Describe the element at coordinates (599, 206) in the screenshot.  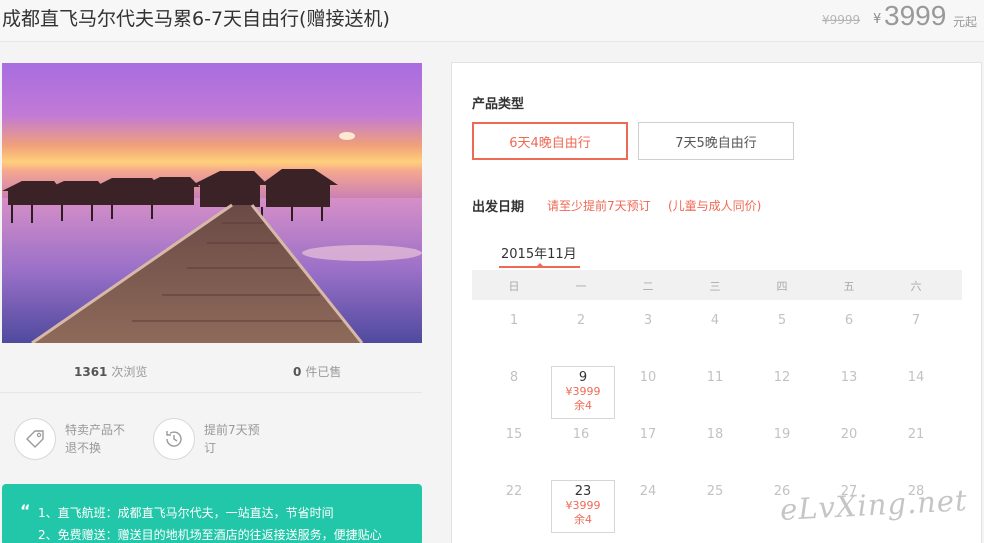
I see `advance-booking-note: 请至少提前7天预订` at that location.